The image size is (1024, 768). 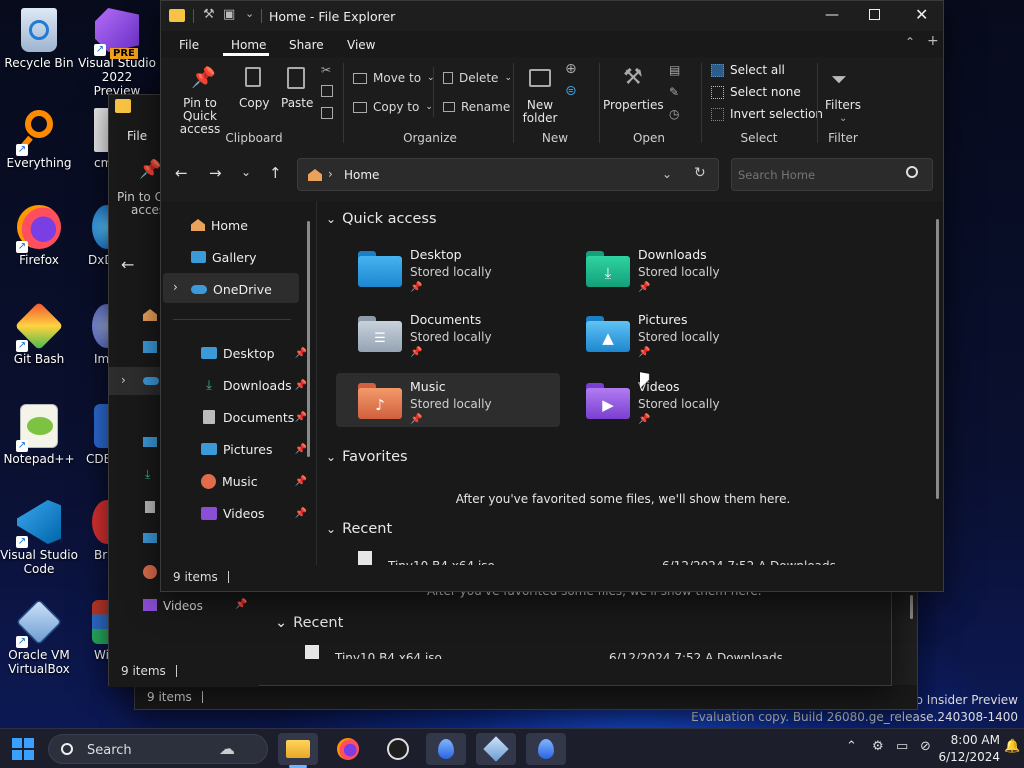 I want to click on desktop-icon-recycle-bin: Recycle Bin, so click(x=39, y=39).